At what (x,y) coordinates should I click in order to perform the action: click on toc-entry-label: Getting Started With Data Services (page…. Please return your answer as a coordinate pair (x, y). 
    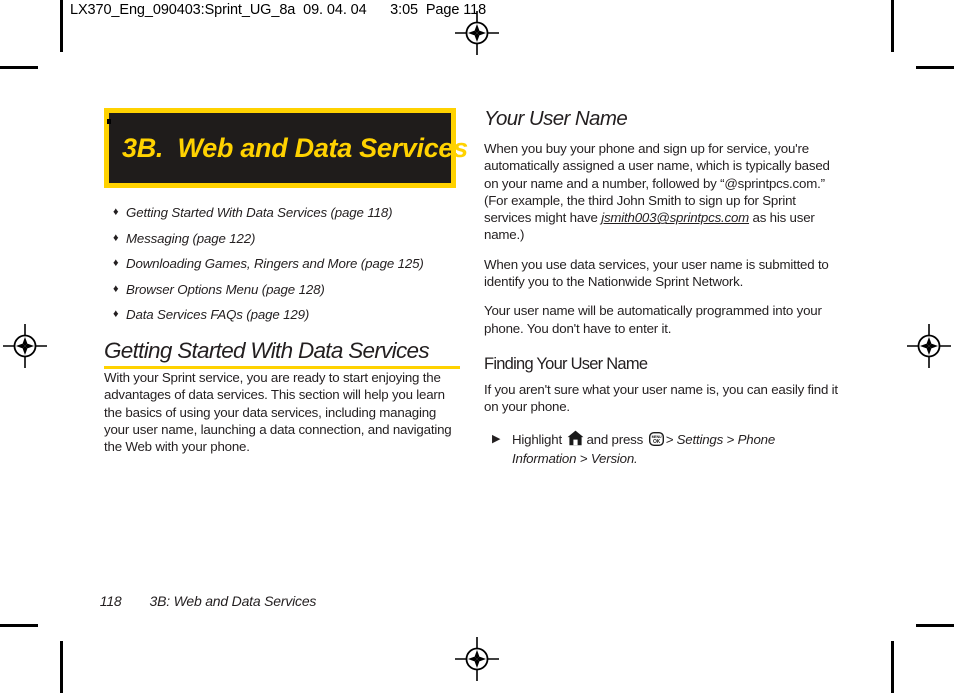
    Looking at the image, I should click on (259, 212).